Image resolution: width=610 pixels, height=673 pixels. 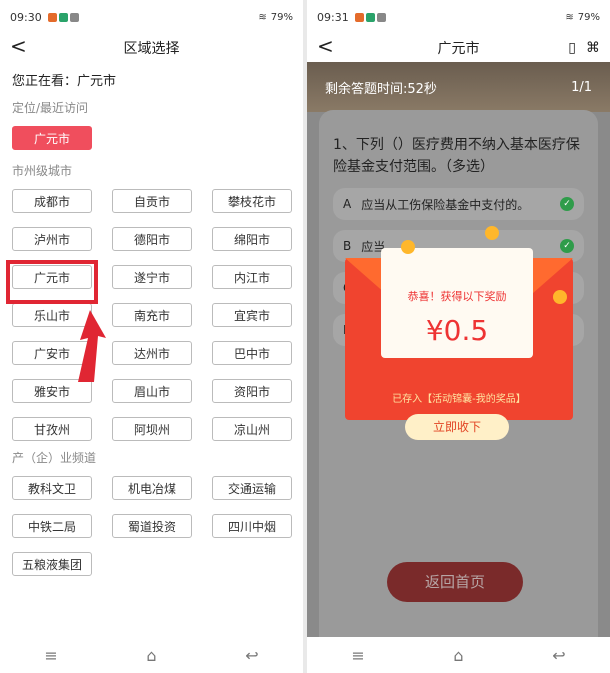 I want to click on reward-congrats-text: 恭喜！获得以下奖励, so click(x=457, y=296).